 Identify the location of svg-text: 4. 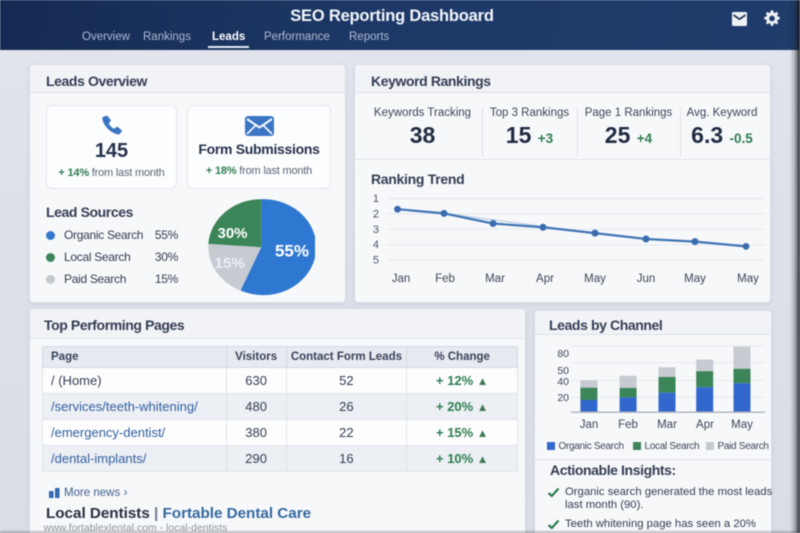
(376, 245).